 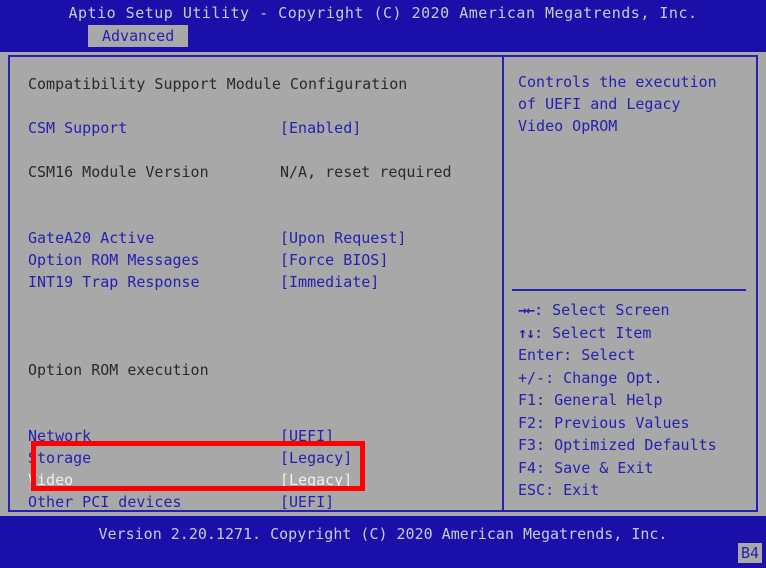 What do you see at coordinates (265, 436) in the screenshot?
I see `oprom-row-network: Network [UEFI]` at bounding box center [265, 436].